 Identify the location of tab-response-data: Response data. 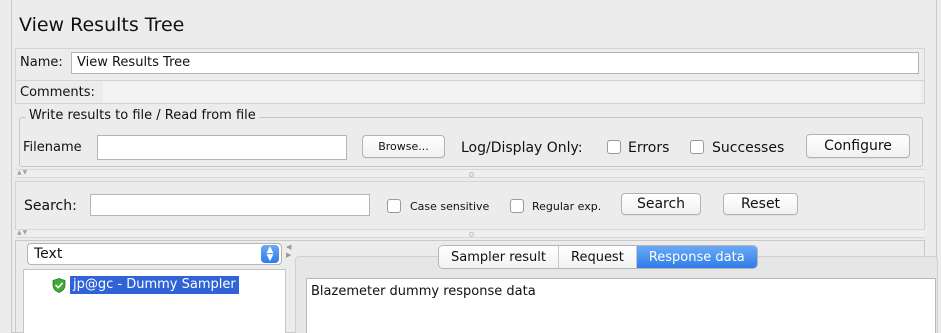
(696, 257).